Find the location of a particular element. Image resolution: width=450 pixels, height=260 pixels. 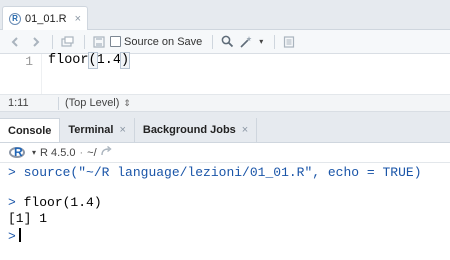

text-cursor is located at coordinates (19, 235).